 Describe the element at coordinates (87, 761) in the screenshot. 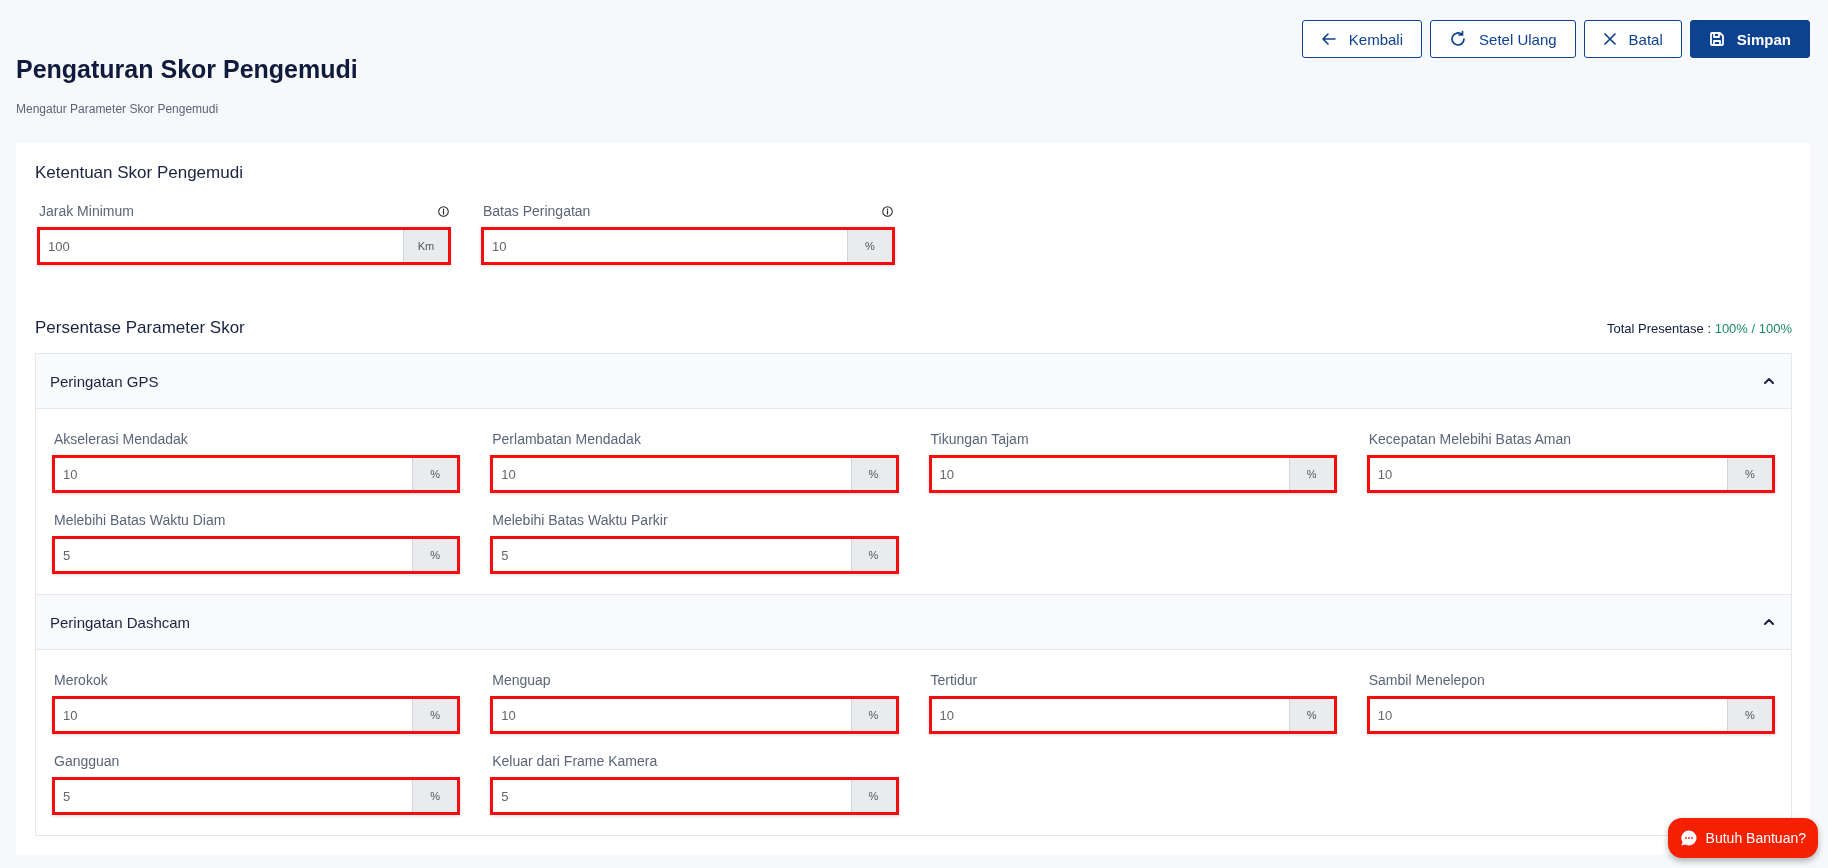

I see `field-label: Gangguan` at that location.